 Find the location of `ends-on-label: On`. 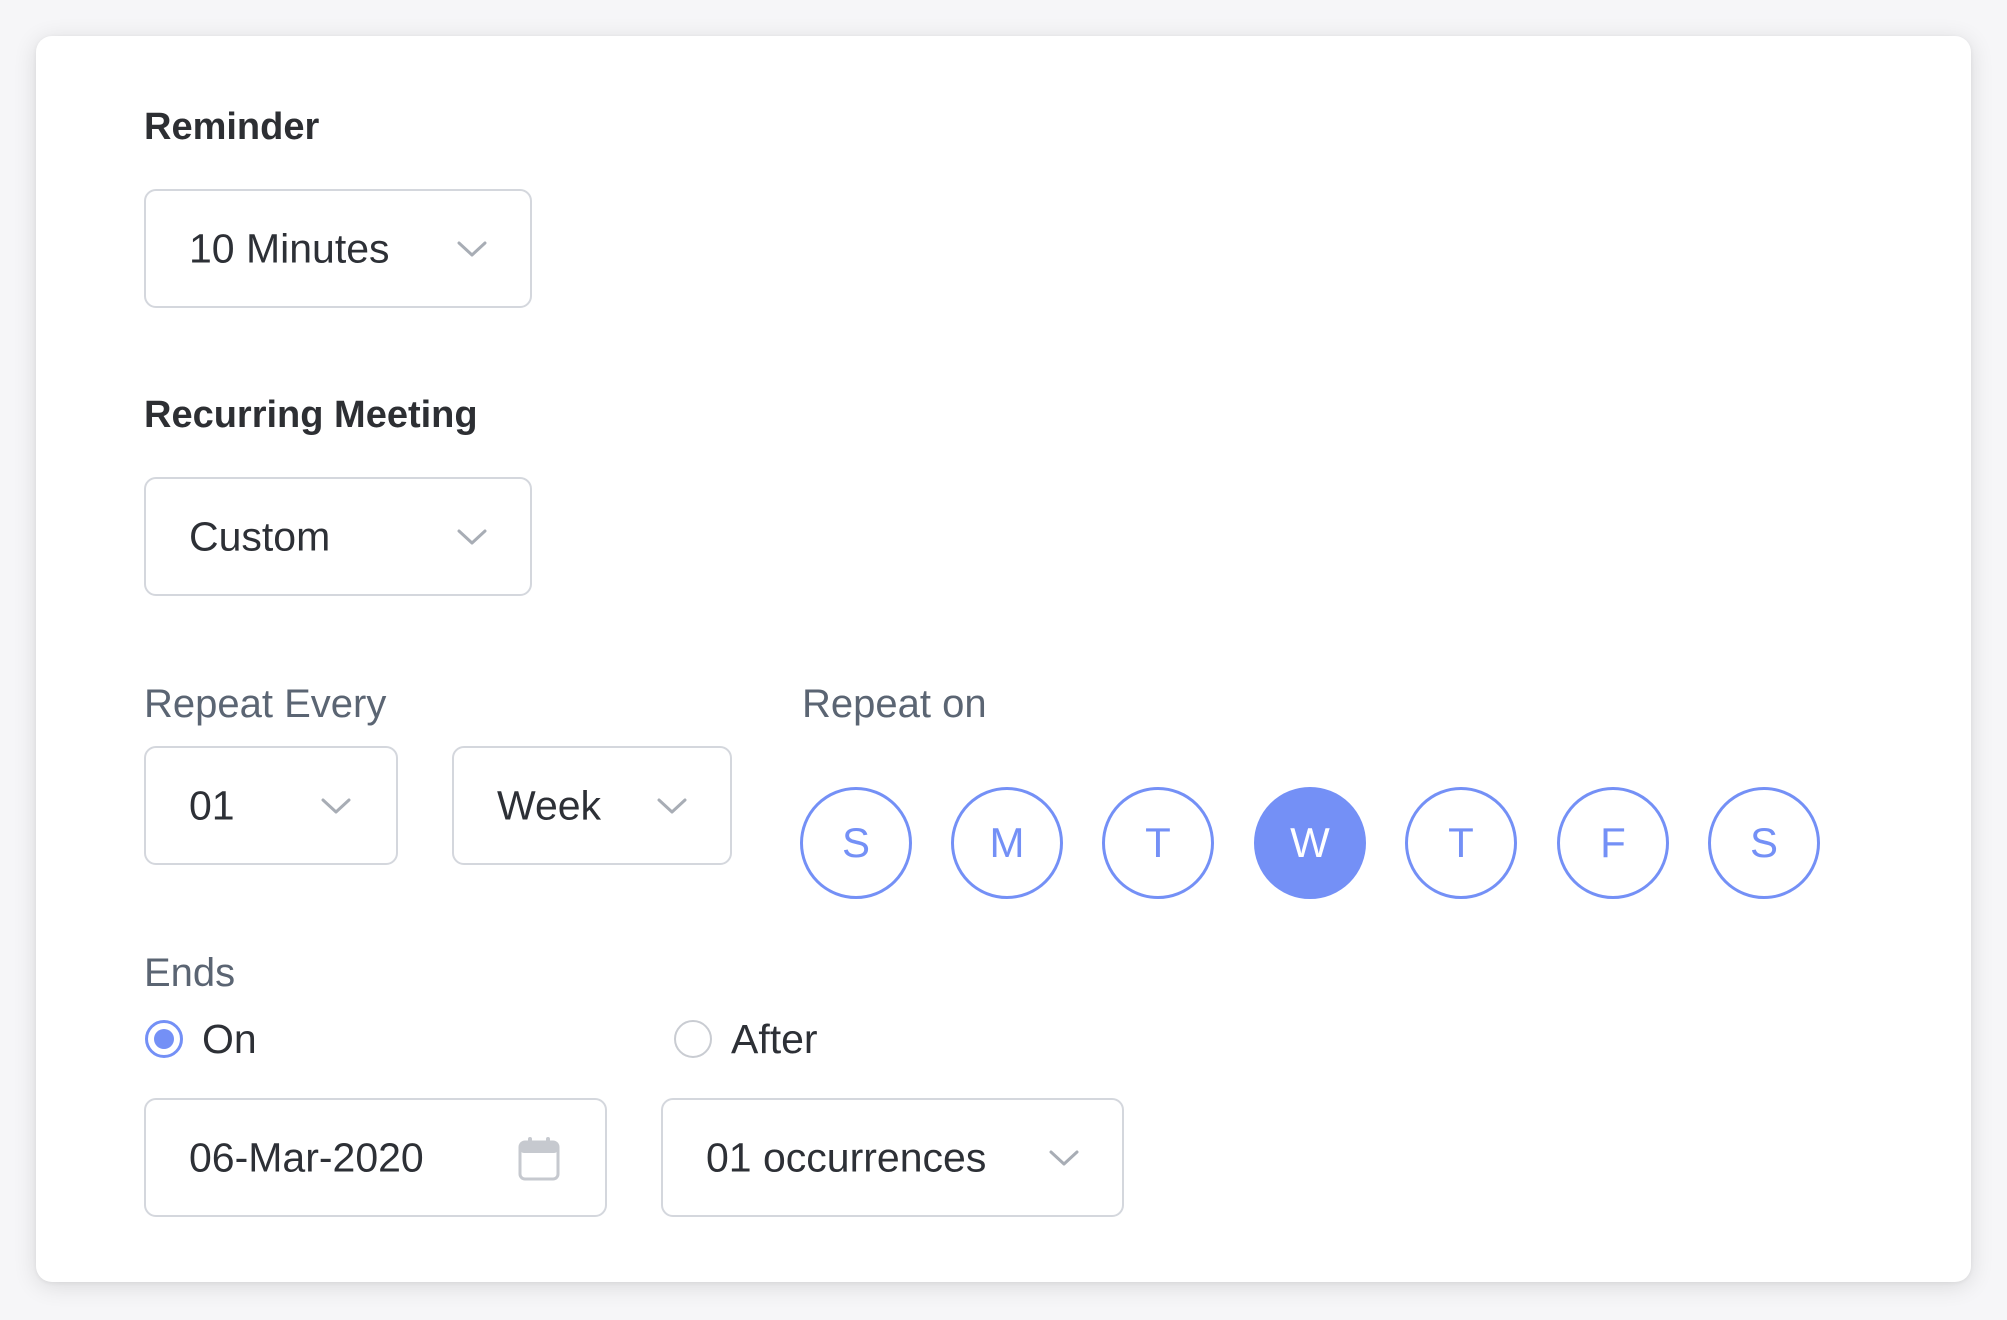

ends-on-label: On is located at coordinates (229, 1039).